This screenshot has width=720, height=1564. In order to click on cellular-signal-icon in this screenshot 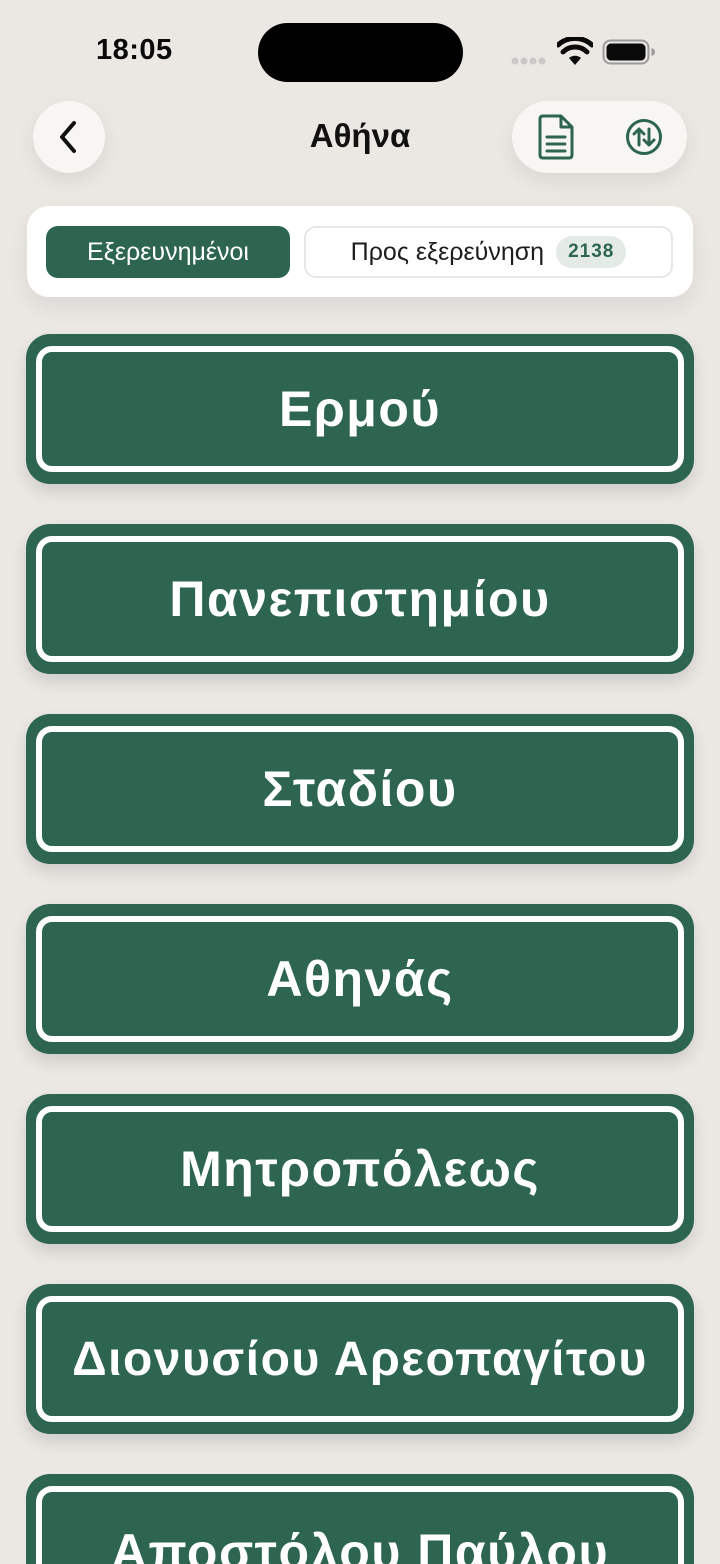, I will do `click(528, 61)`.